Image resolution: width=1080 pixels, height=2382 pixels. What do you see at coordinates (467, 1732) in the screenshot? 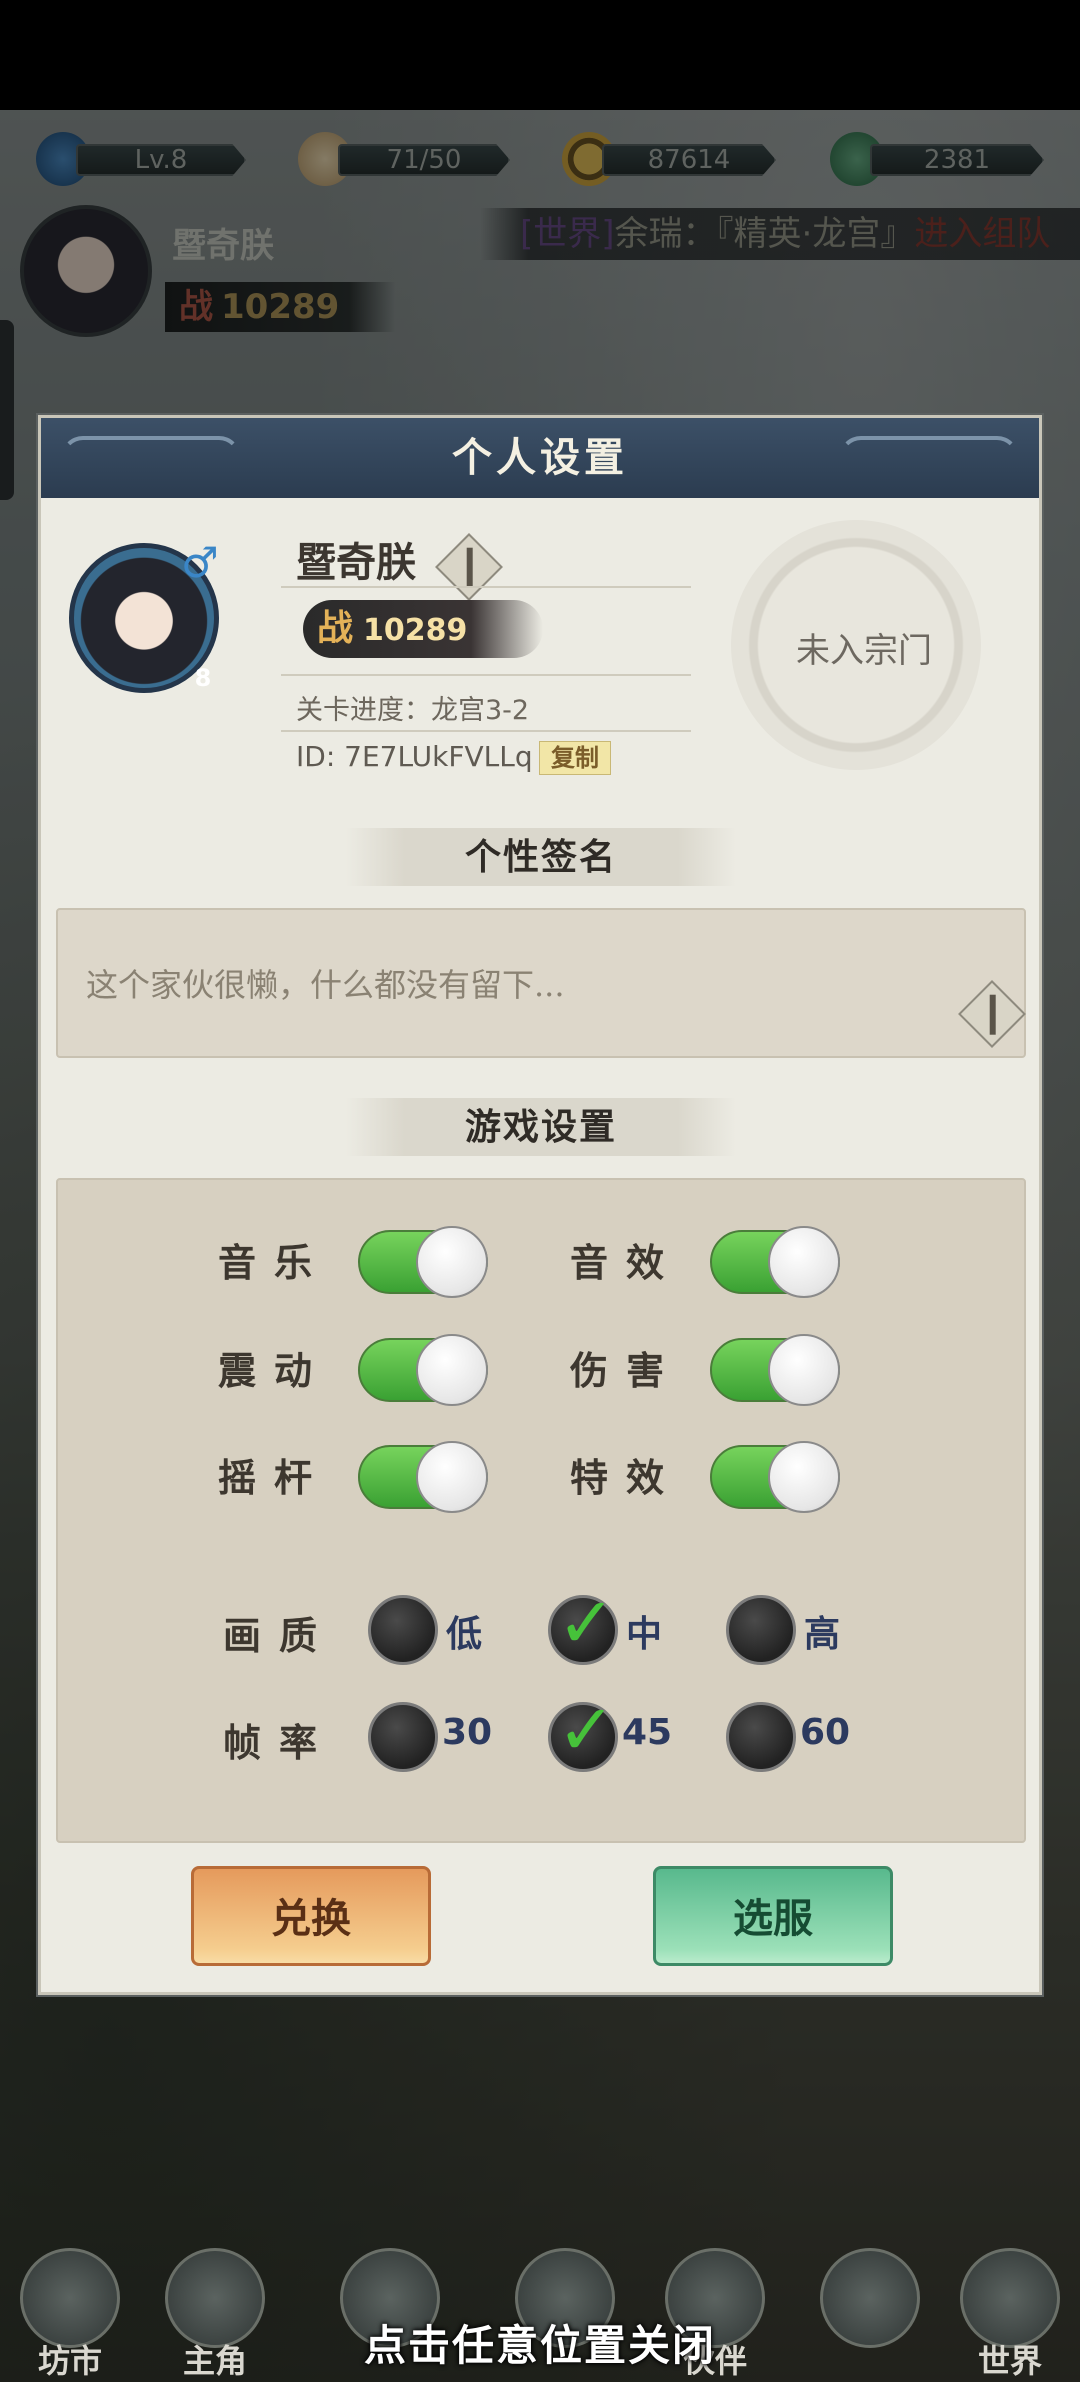
I see `framerate-30-label: 30` at bounding box center [467, 1732].